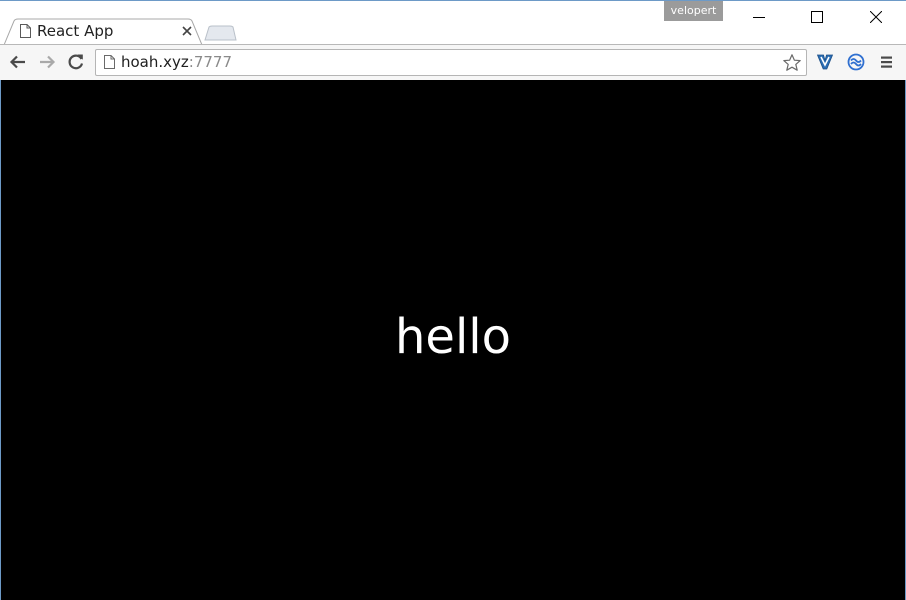  I want to click on star-icon, so click(792, 63).